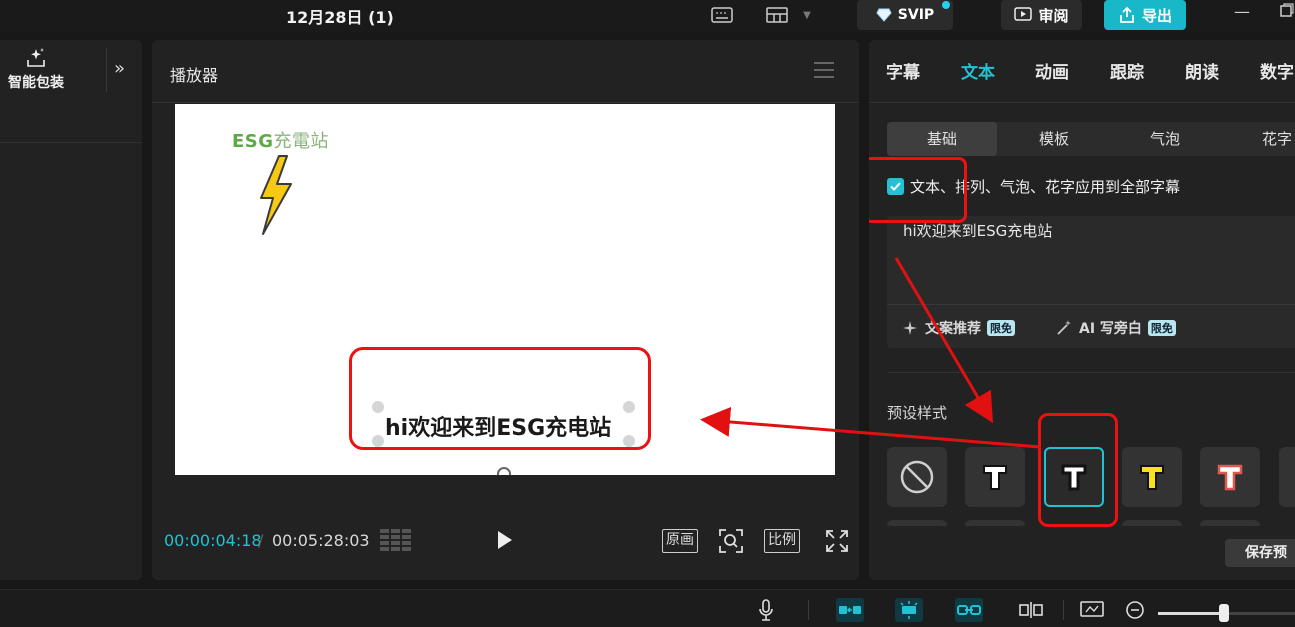  I want to click on text-content-value: hi欢迎来到ESG充电站, so click(977, 230).